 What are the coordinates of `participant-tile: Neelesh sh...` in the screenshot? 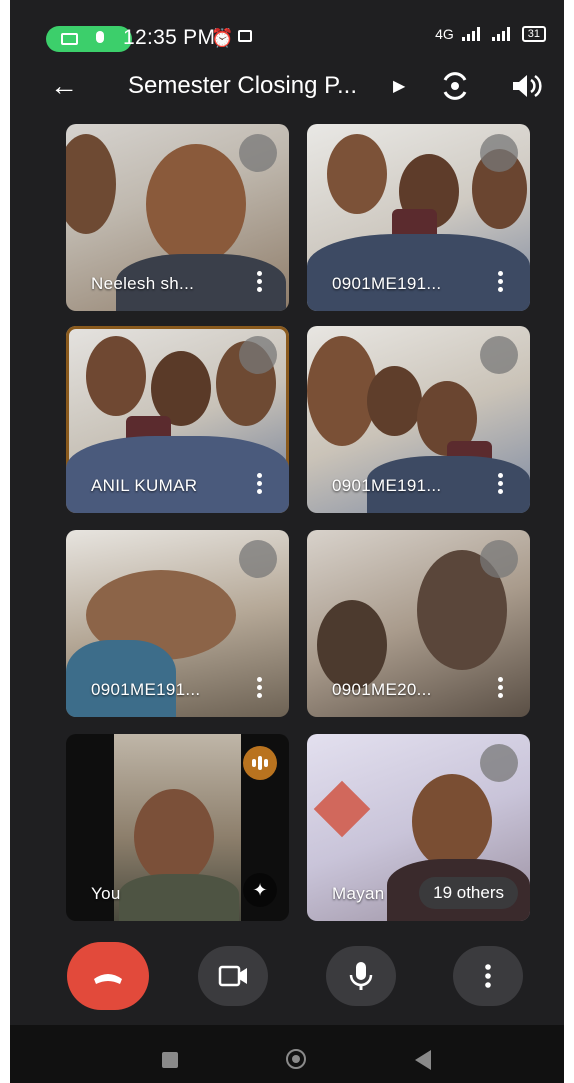 It's located at (177, 217).